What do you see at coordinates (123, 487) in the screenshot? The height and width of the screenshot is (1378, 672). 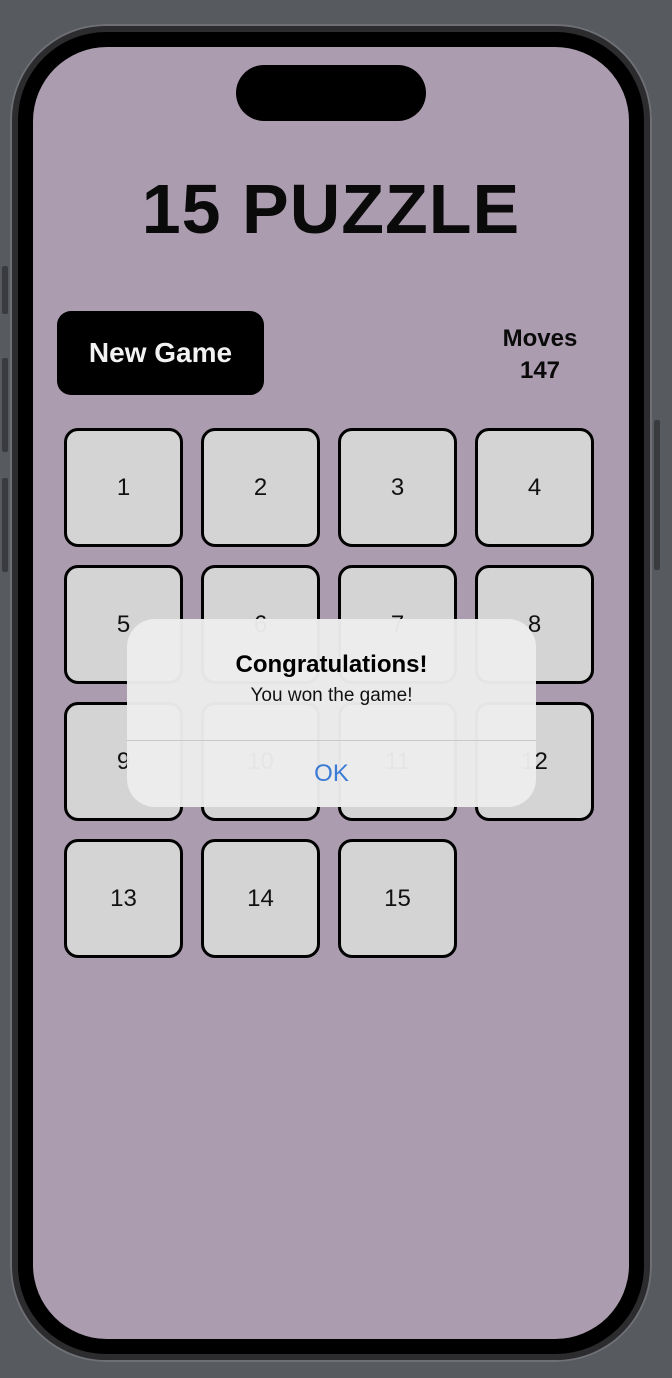 I see `puzzle-tile: 1` at bounding box center [123, 487].